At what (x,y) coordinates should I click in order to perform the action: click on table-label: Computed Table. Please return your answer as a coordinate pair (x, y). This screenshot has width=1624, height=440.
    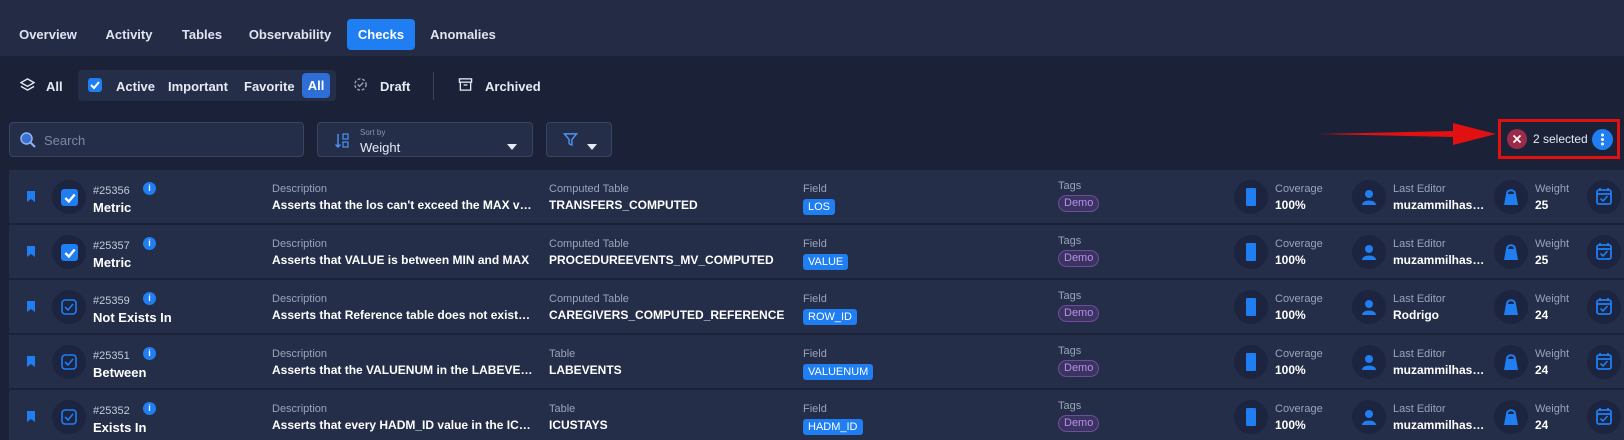
    Looking at the image, I should click on (589, 189).